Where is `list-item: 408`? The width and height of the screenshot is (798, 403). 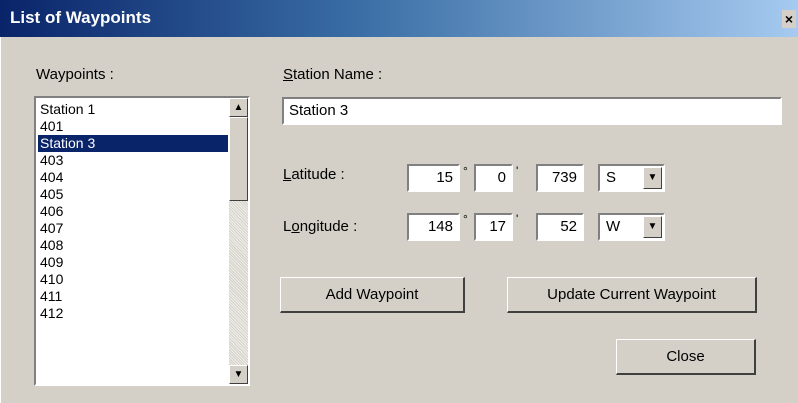 list-item: 408 is located at coordinates (133, 245).